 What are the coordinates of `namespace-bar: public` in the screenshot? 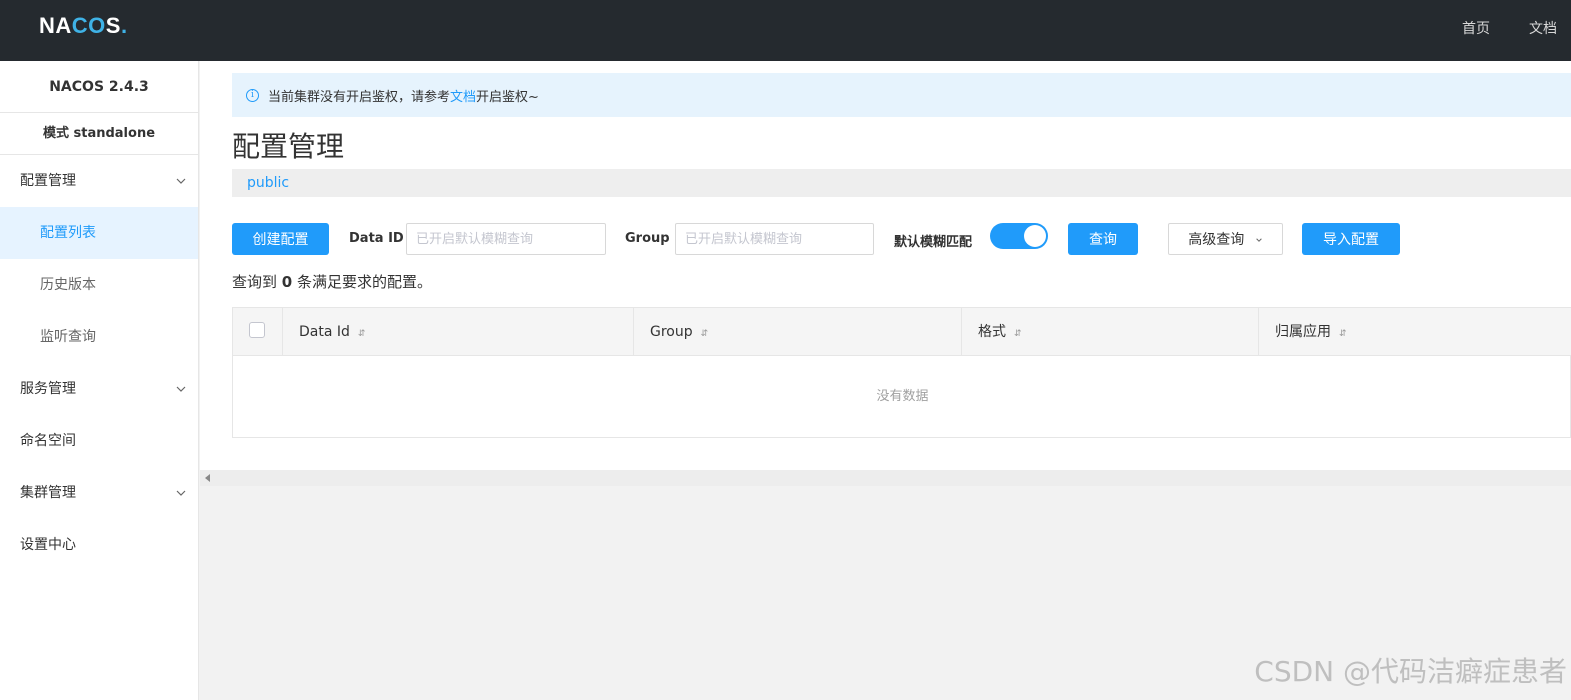 It's located at (901, 183).